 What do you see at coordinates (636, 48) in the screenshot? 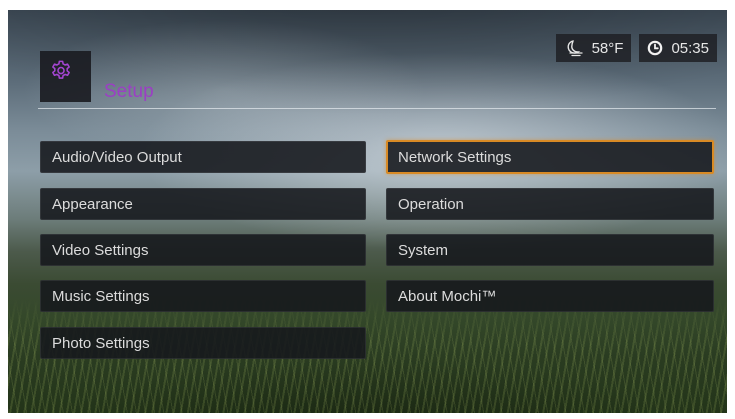
I see `status-bar: 58°F 05:35` at bounding box center [636, 48].